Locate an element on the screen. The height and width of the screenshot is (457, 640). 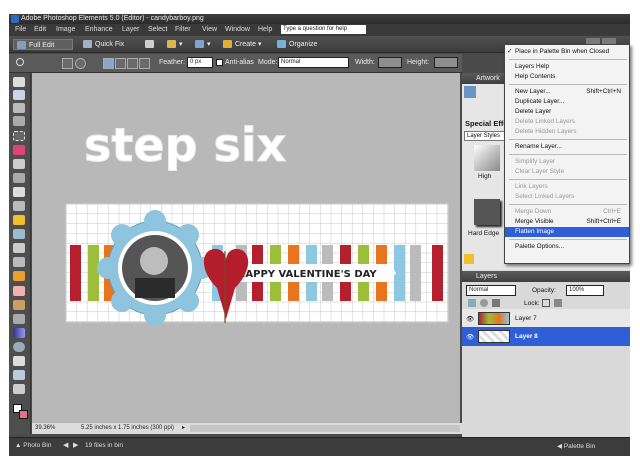
menu-item-help-contents: Help Contents is located at coordinates (567, 77).